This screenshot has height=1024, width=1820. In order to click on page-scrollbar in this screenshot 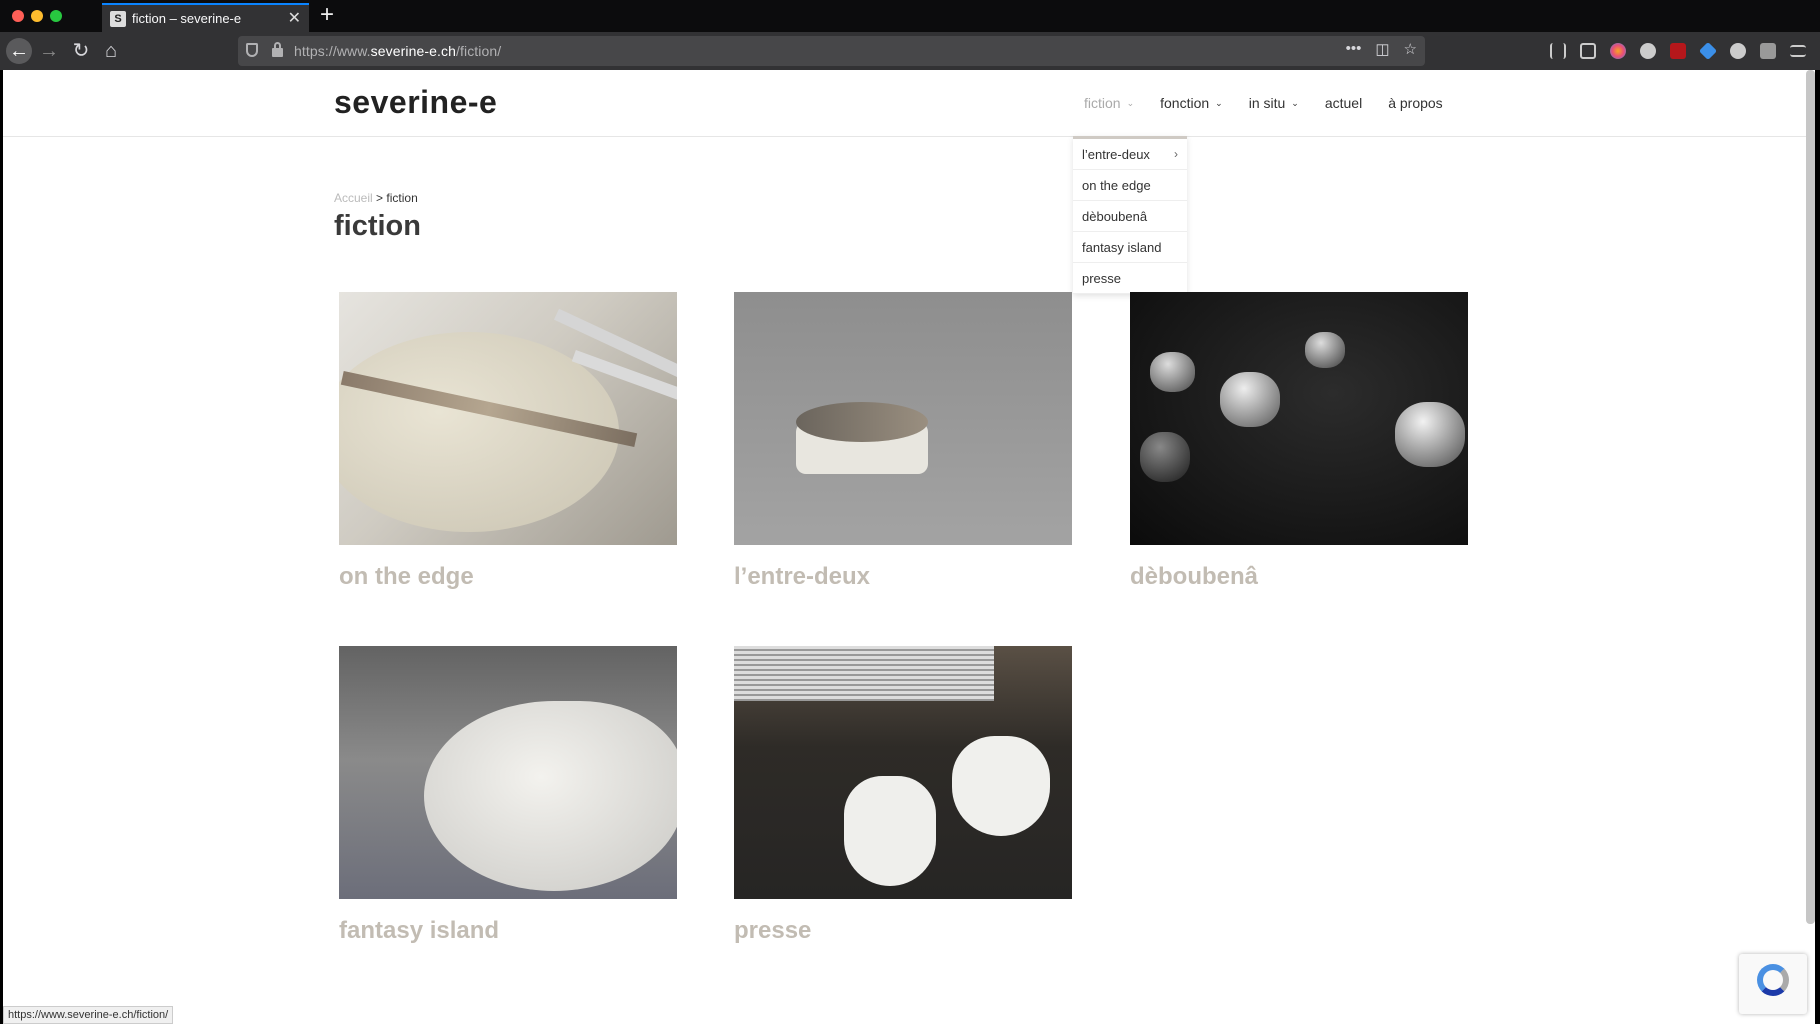, I will do `click(1810, 497)`.